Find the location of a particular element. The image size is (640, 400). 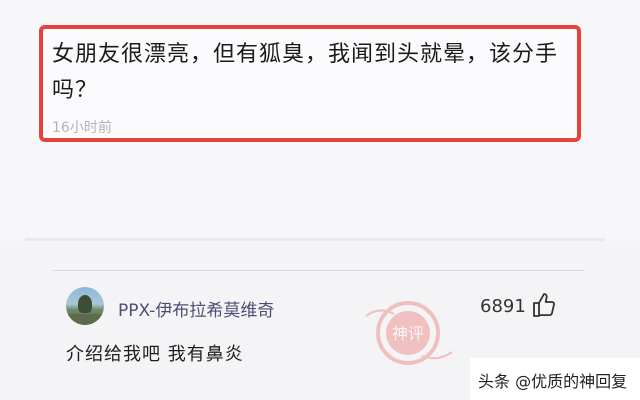

avatar-tree is located at coordinates (85, 304).